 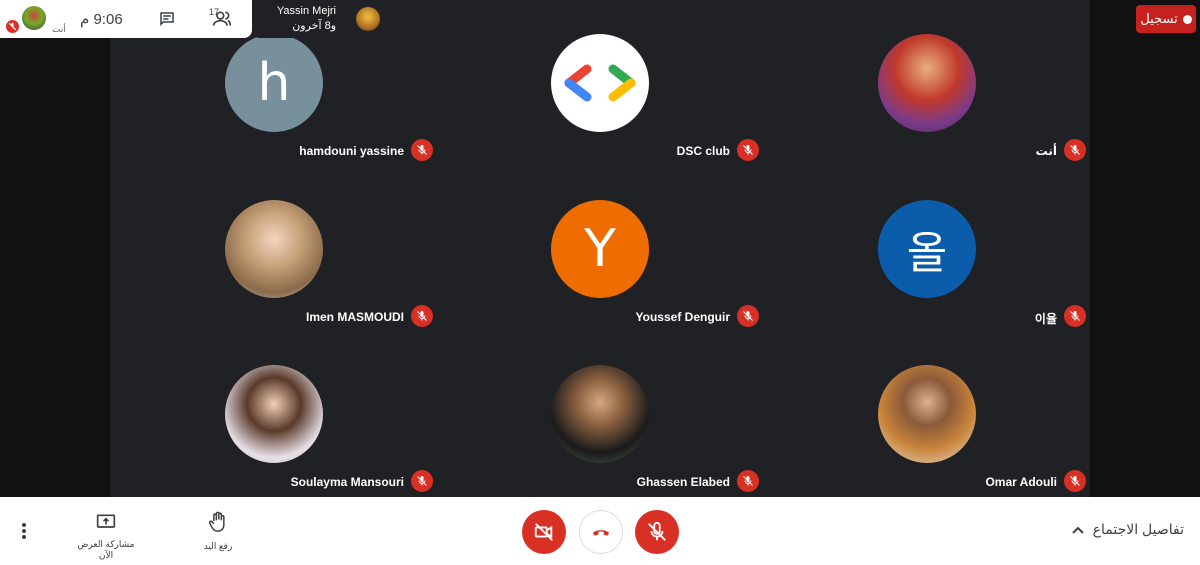 I want to click on participant-tile: DSC club, so click(x=646, y=103).